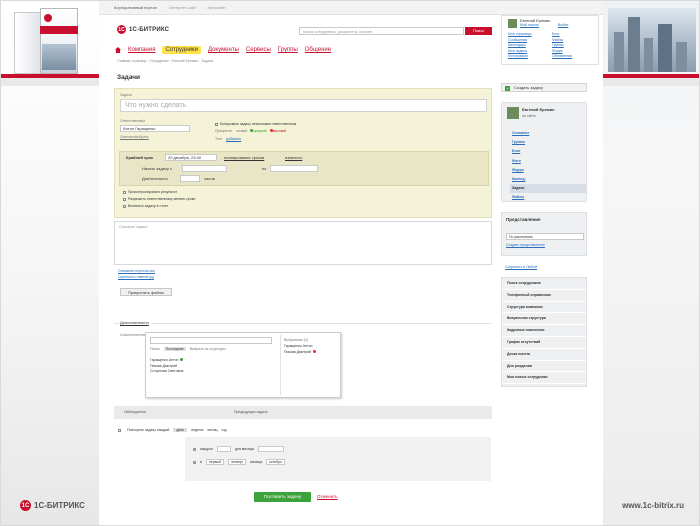 The image size is (700, 526). I want to click on quick-link: Дни рождения, so click(544, 367).